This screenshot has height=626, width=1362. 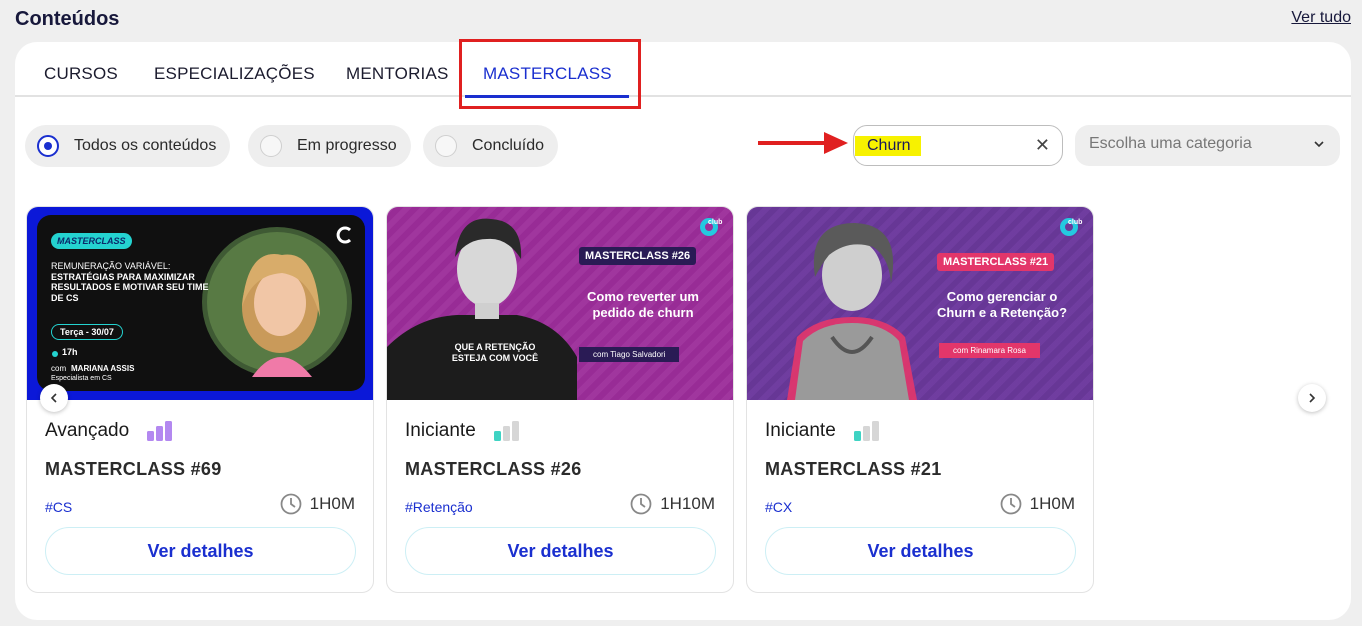 What do you see at coordinates (1319, 144) in the screenshot?
I see `chevron-down-icon` at bounding box center [1319, 144].